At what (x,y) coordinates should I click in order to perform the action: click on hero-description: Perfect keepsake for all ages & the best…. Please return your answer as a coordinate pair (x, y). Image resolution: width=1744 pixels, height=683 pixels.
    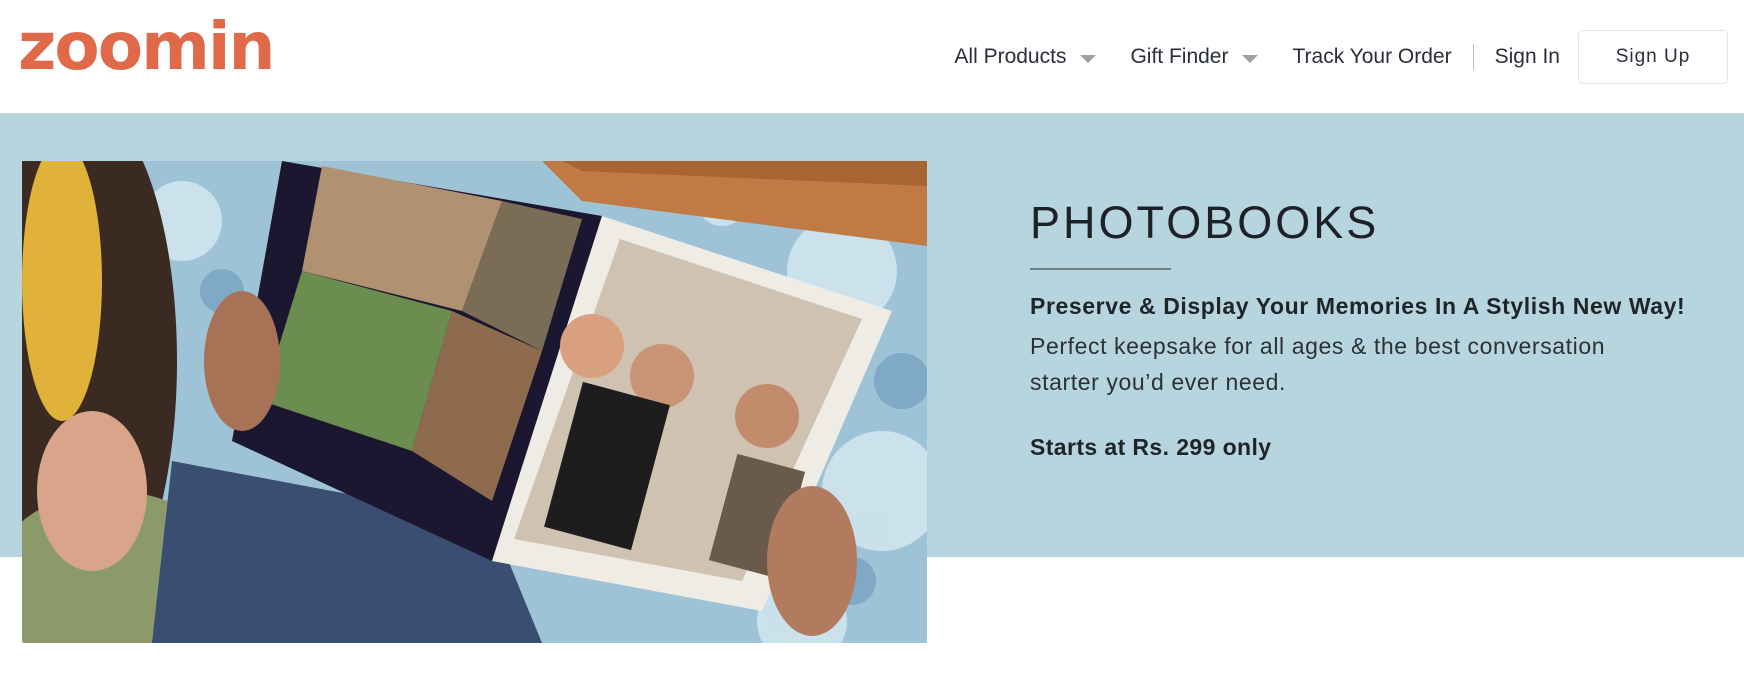
    Looking at the image, I should click on (1318, 363).